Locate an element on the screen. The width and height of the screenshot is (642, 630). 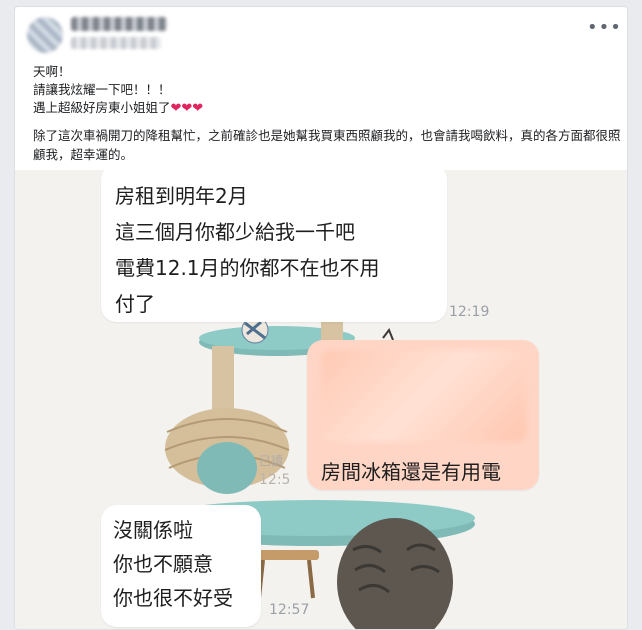
incoming-message-bubble-2: 沒關係啦 你也不願意 你也很不好受 is located at coordinates (181, 566).